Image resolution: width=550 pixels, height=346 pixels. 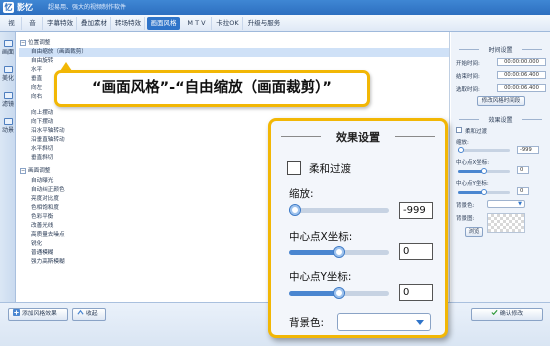 What do you see at coordinates (36, 79) in the screenshot?
I see `list-item: 垂直` at bounding box center [36, 79].